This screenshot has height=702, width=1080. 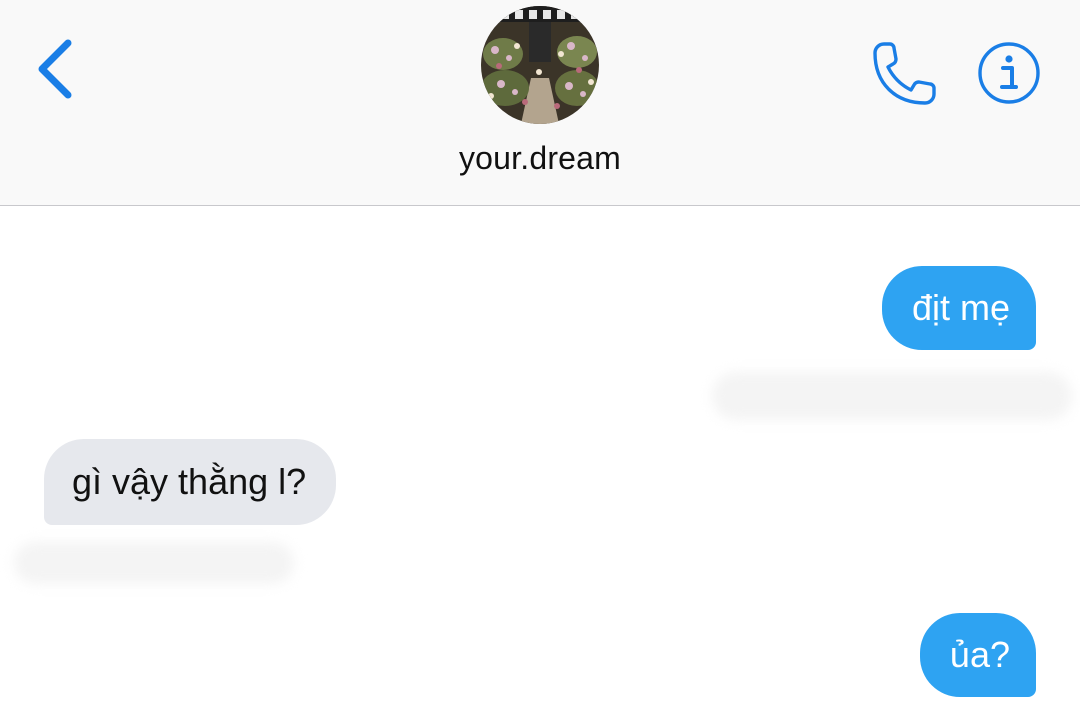 I want to click on phone-icon, so click(x=904, y=73).